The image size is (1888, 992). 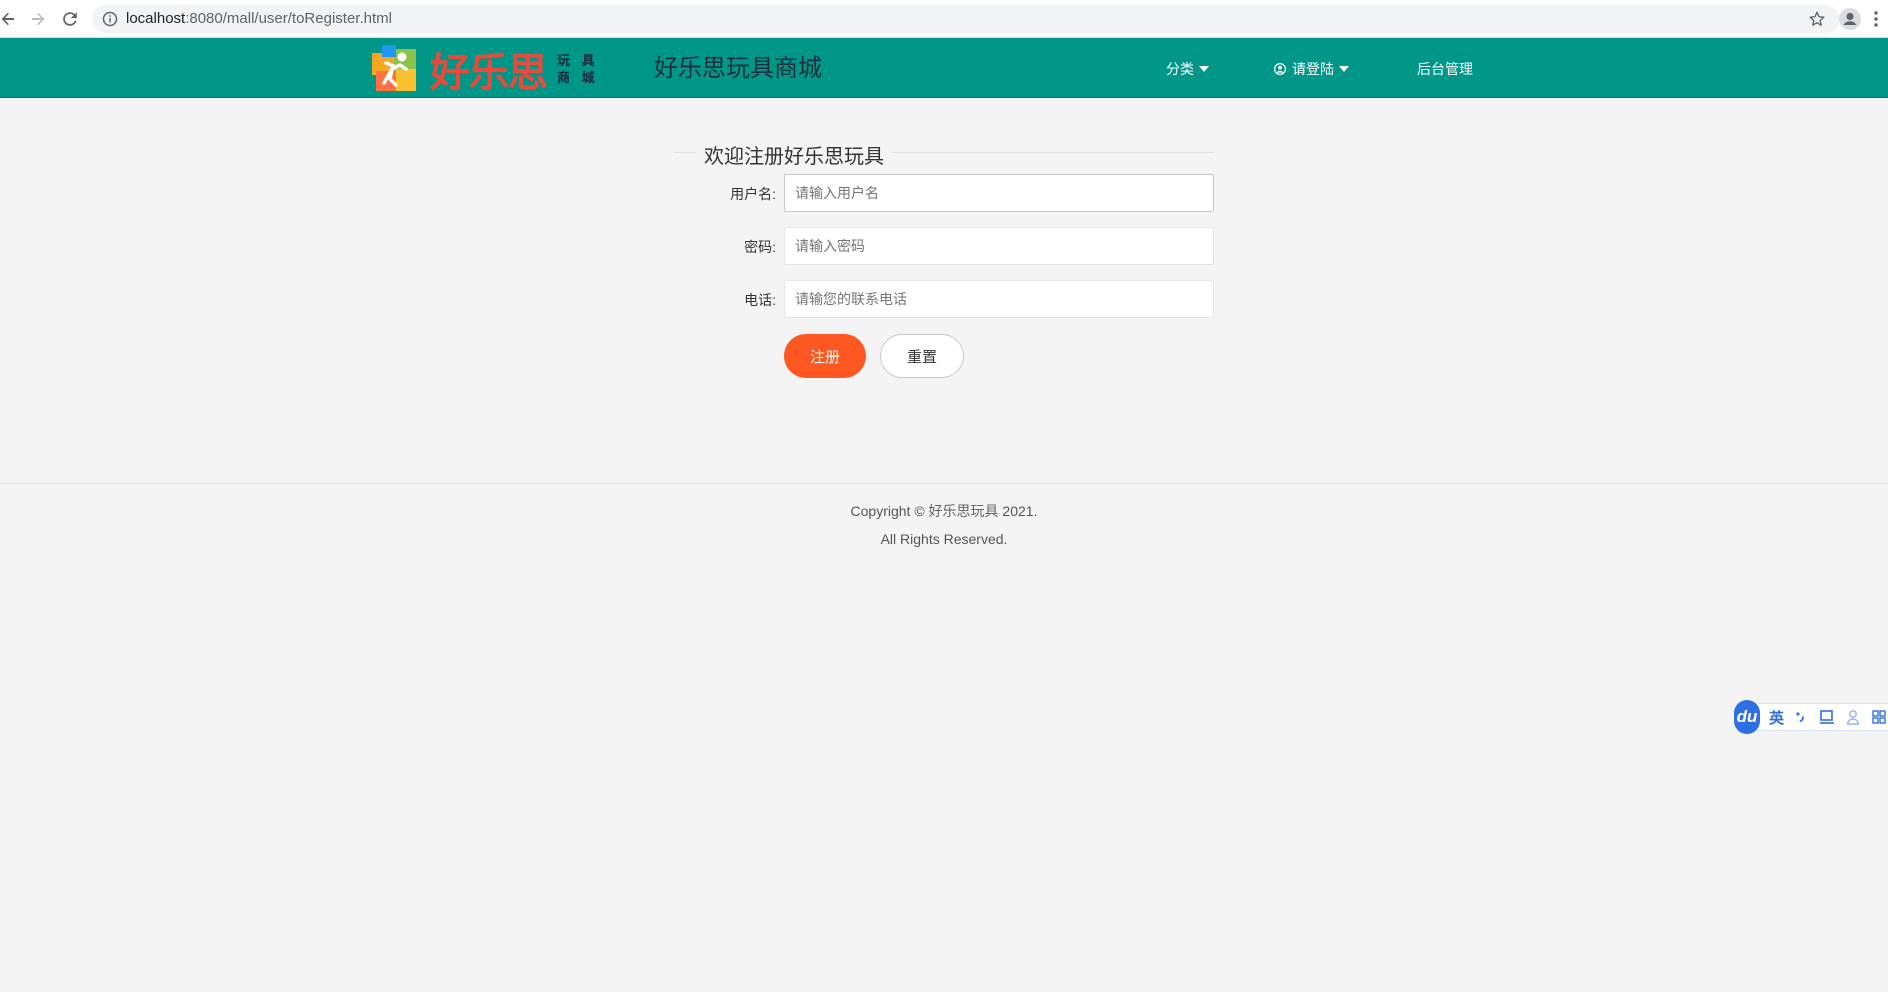 What do you see at coordinates (760, 300) in the screenshot?
I see `phone-label: 电话:` at bounding box center [760, 300].